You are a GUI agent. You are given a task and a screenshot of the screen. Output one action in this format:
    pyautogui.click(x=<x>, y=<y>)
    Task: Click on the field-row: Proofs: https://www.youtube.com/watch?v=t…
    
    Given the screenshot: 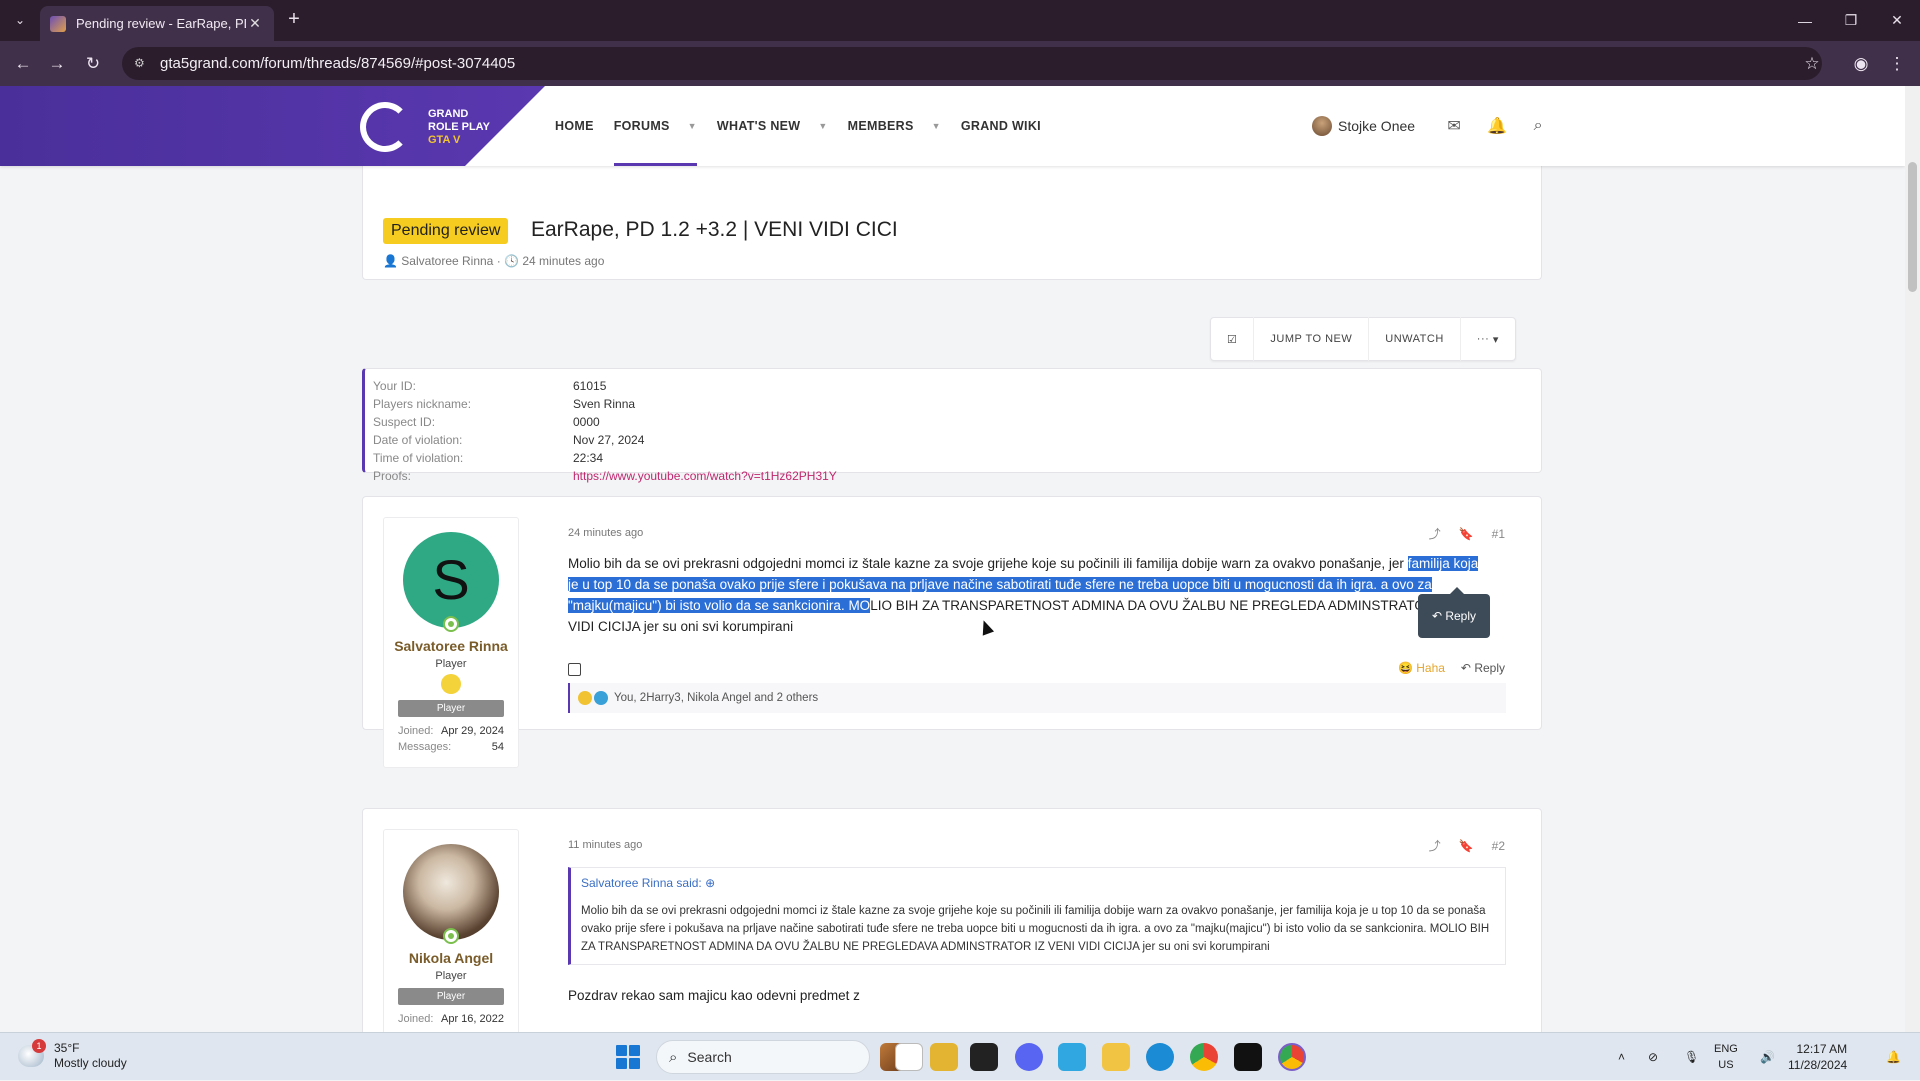 What is the action you would take?
    pyautogui.click(x=605, y=476)
    